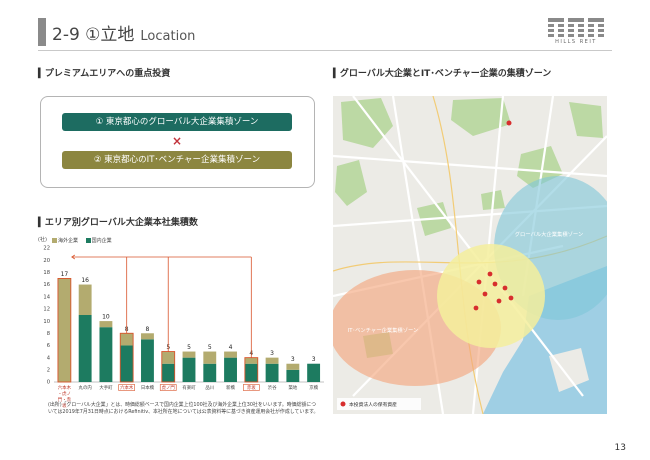 The image size is (650, 460). Describe the element at coordinates (107, 74) in the screenshot. I see `premium-area-heading-text: プレミアムエリアへの重点投資` at that location.